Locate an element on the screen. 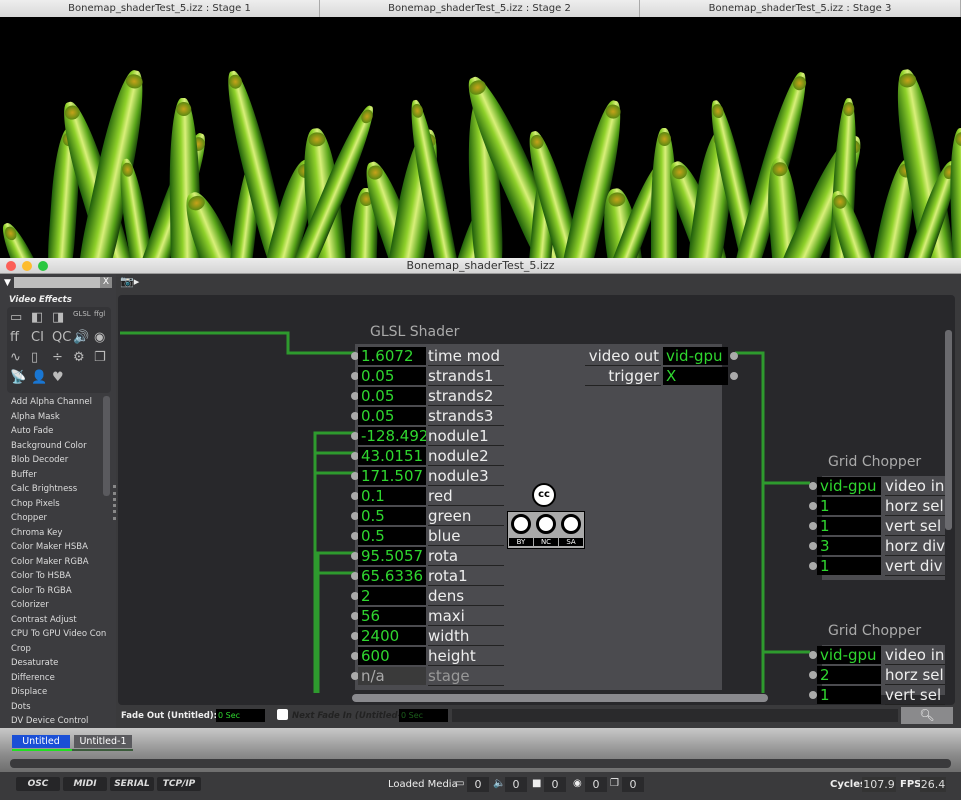 The image size is (961, 800). input-label: strands1 is located at coordinates (466, 376).